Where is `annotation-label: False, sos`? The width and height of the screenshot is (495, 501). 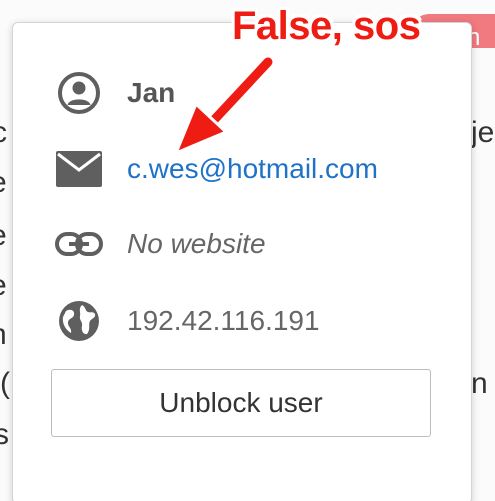
annotation-label: False, sos is located at coordinates (326, 26).